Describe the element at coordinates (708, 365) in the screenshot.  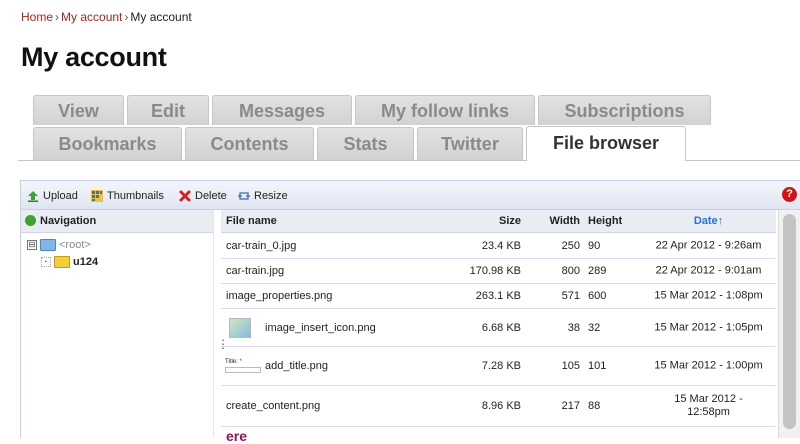
I see `file-date: 15 Mar 2012 - 1:00pm` at that location.